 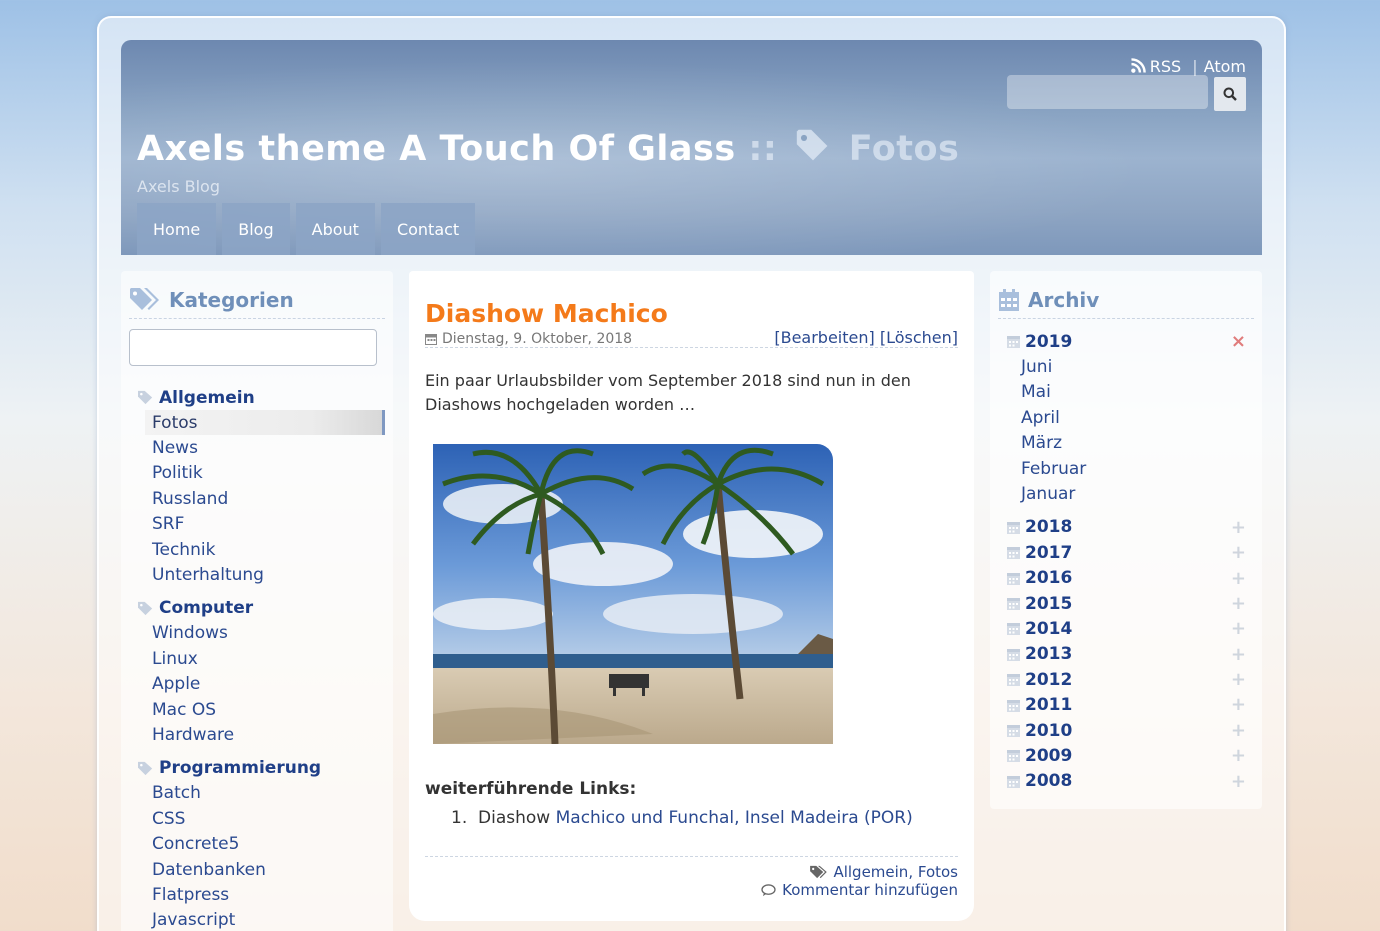 What do you see at coordinates (257, 549) in the screenshot?
I see `category-item-technik: Technik` at bounding box center [257, 549].